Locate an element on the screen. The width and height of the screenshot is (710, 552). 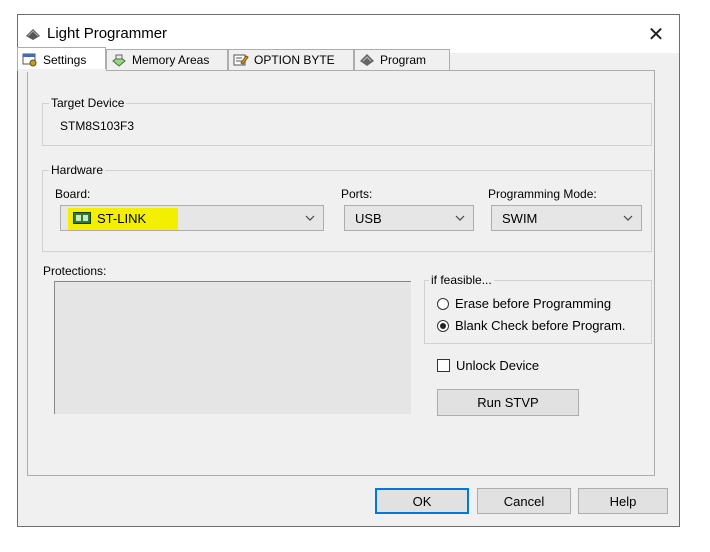
programming-mode-label: Programming Mode: is located at coordinates (542, 194).